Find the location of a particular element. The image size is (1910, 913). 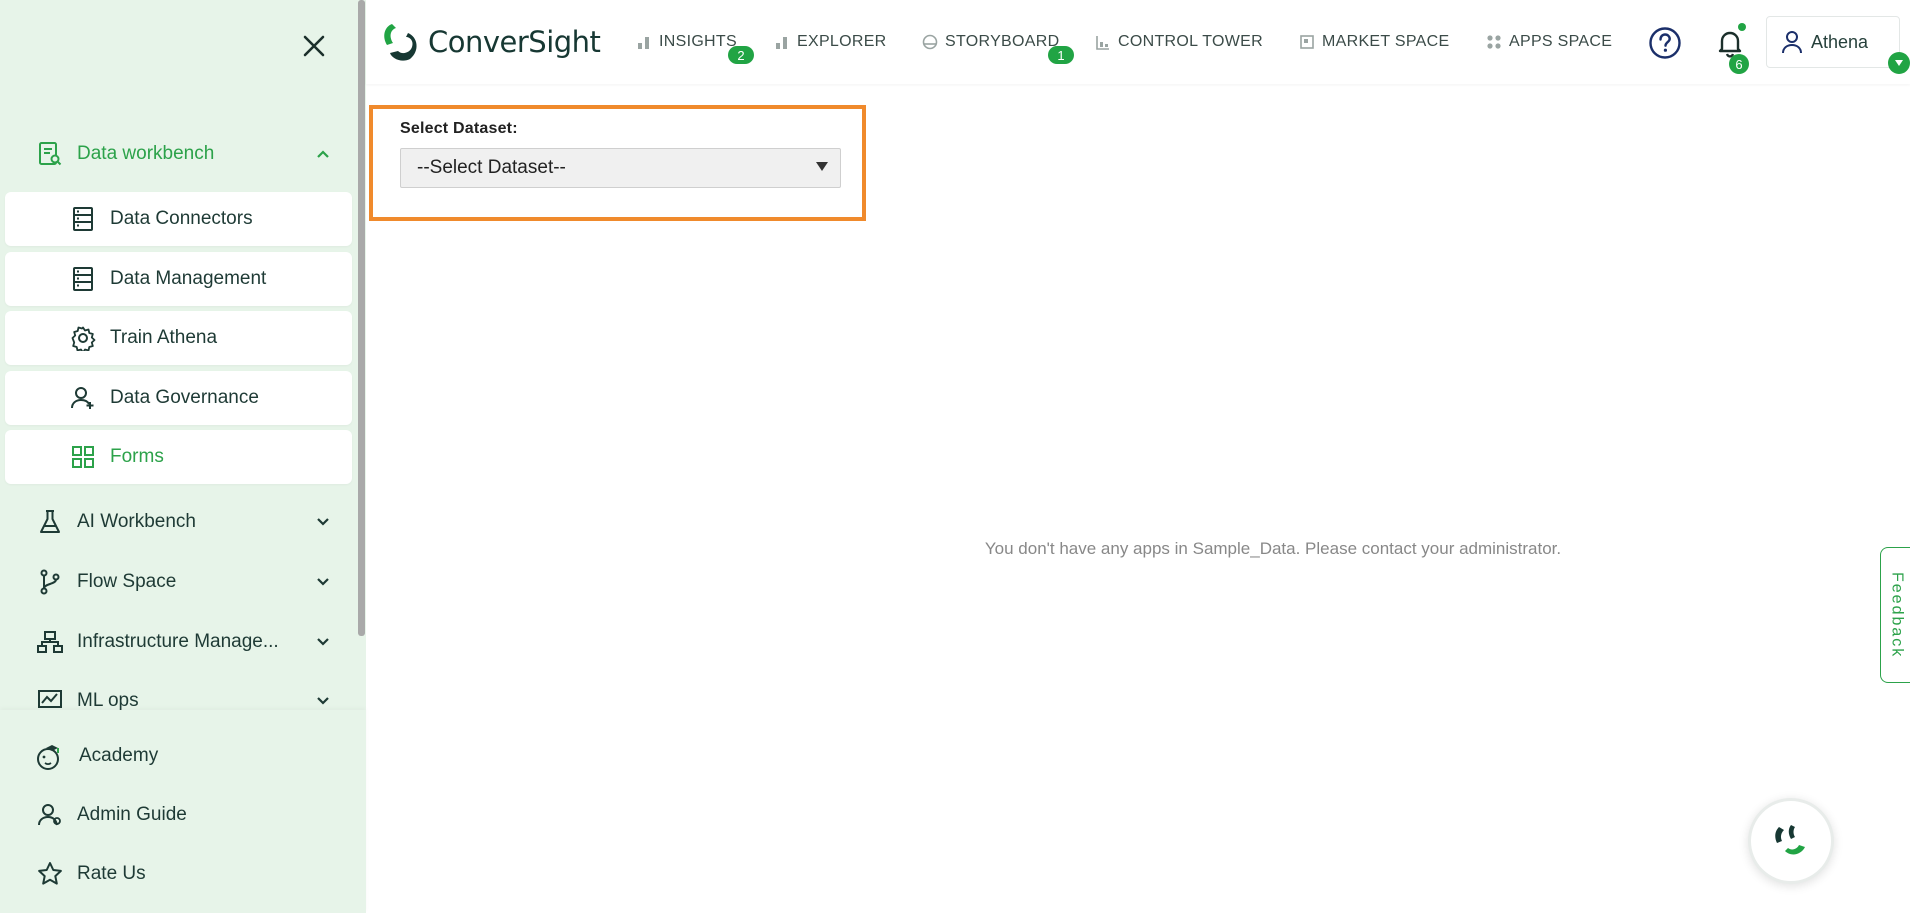

chatbot-launcher is located at coordinates (1791, 841).